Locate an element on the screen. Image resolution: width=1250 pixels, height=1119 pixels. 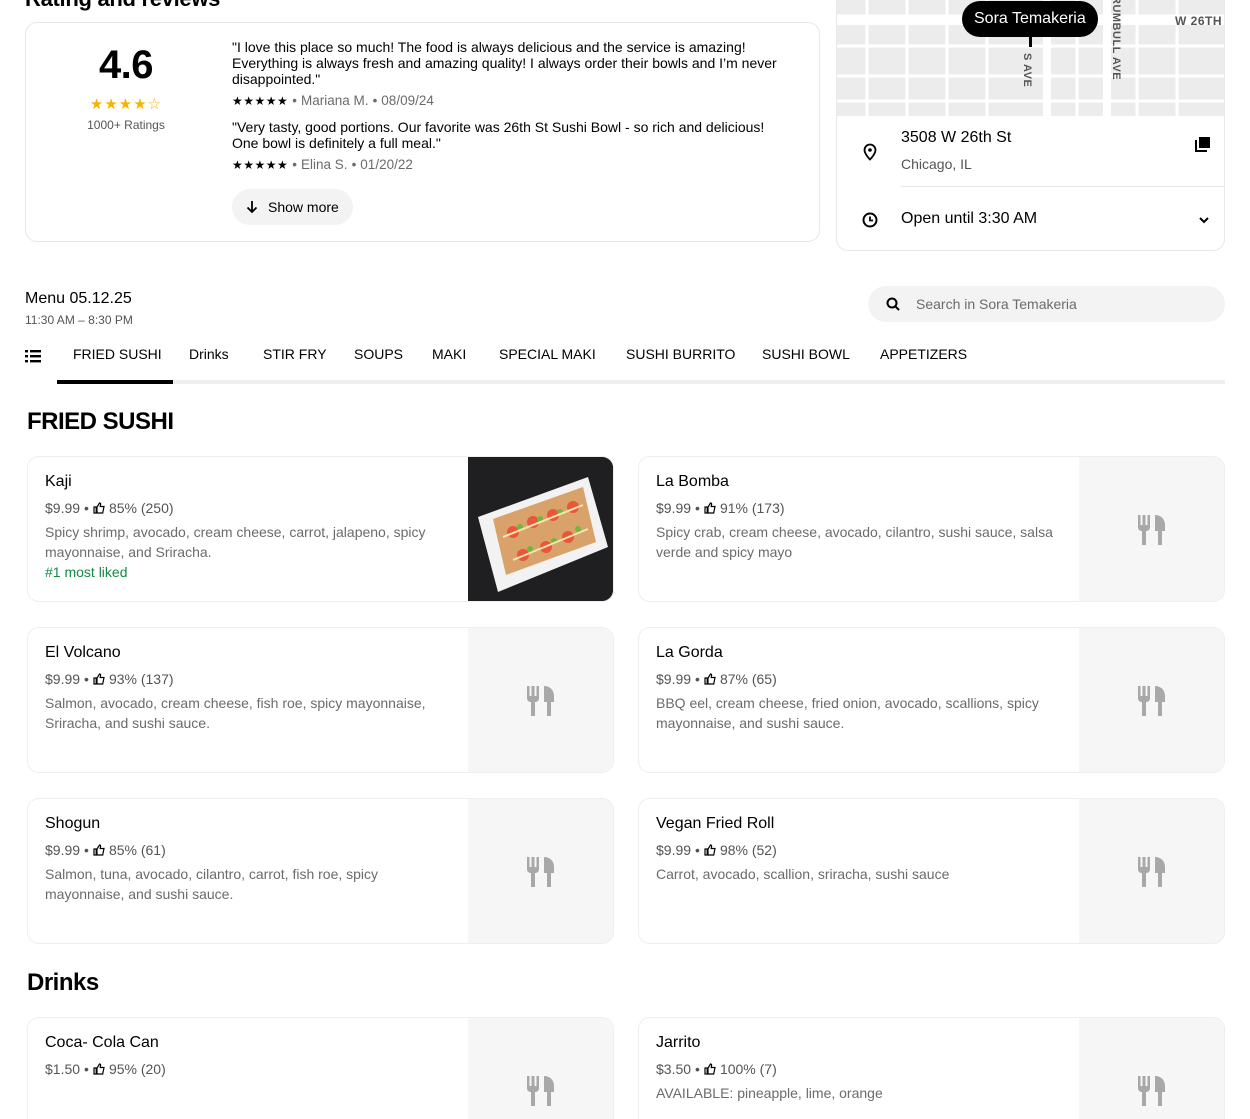
item-name: Kaji is located at coordinates (58, 481).